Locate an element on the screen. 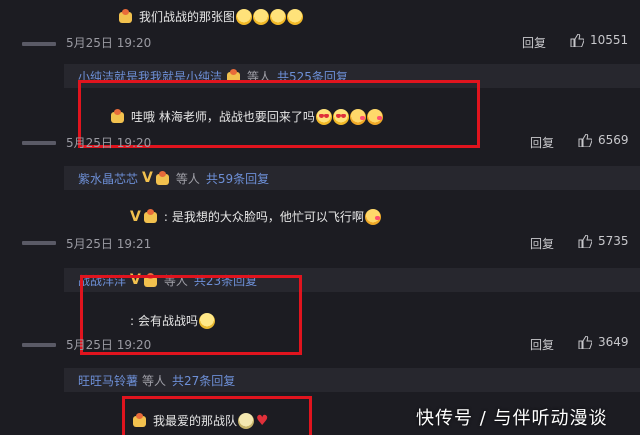 This screenshot has height=435, width=640. thread-reply-count: 共59条回复 is located at coordinates (237, 178).